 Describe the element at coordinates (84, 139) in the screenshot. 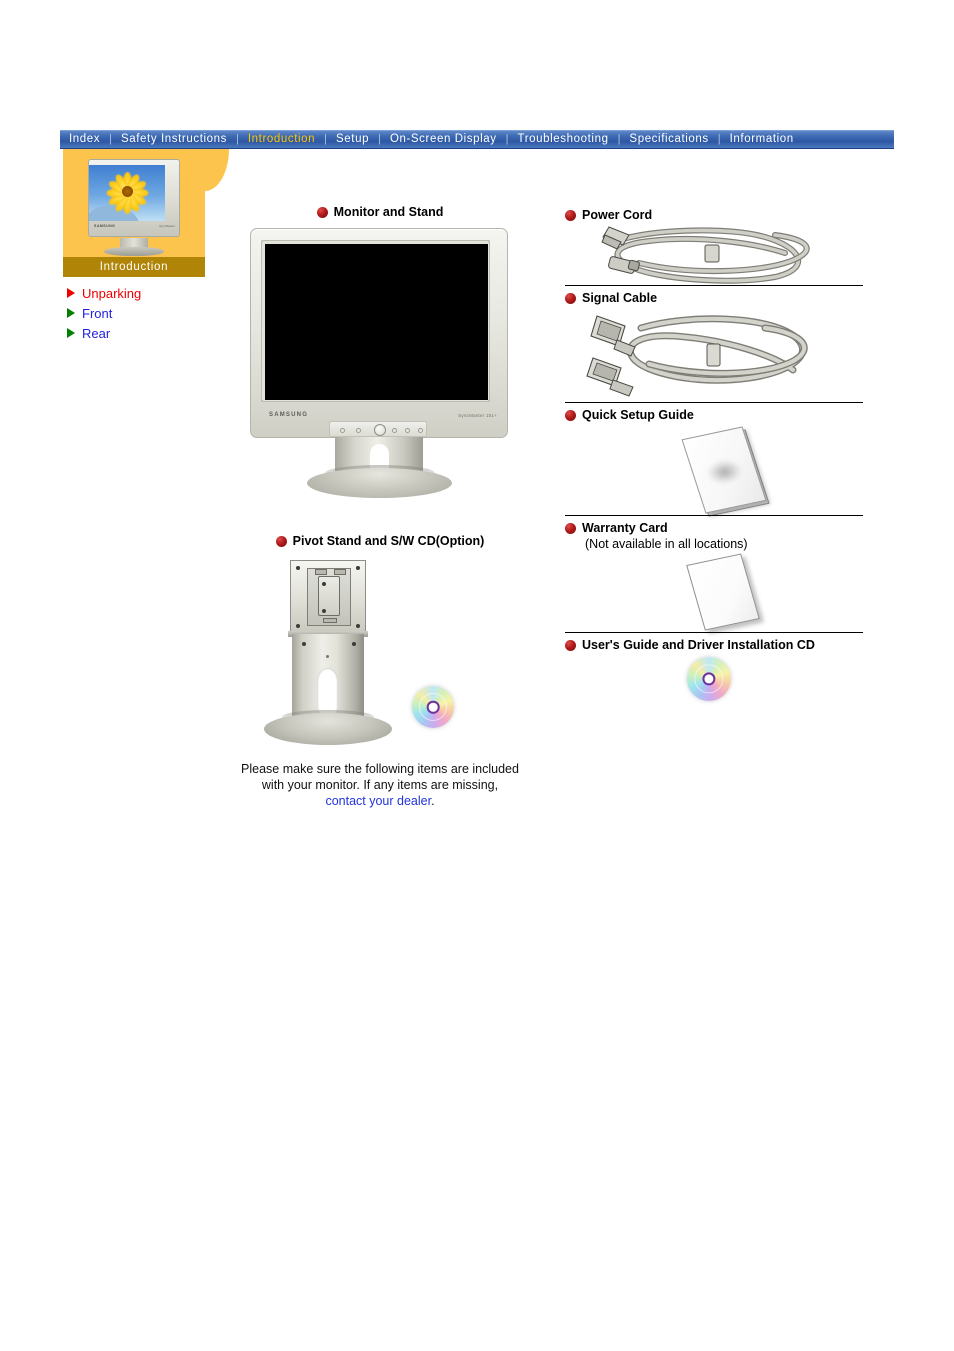

I see `nav-item-index: Index` at that location.